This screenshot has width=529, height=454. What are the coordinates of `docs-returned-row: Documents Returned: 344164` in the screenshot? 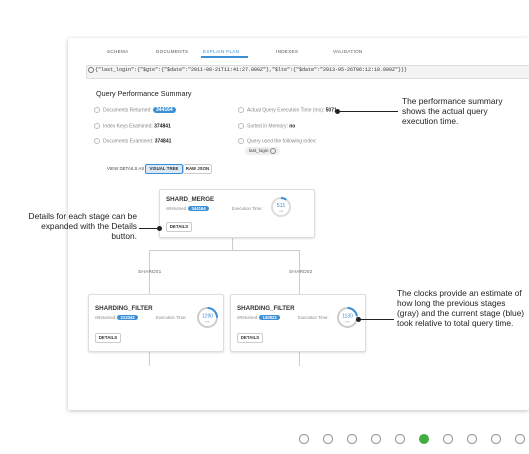 It's located at (135, 110).